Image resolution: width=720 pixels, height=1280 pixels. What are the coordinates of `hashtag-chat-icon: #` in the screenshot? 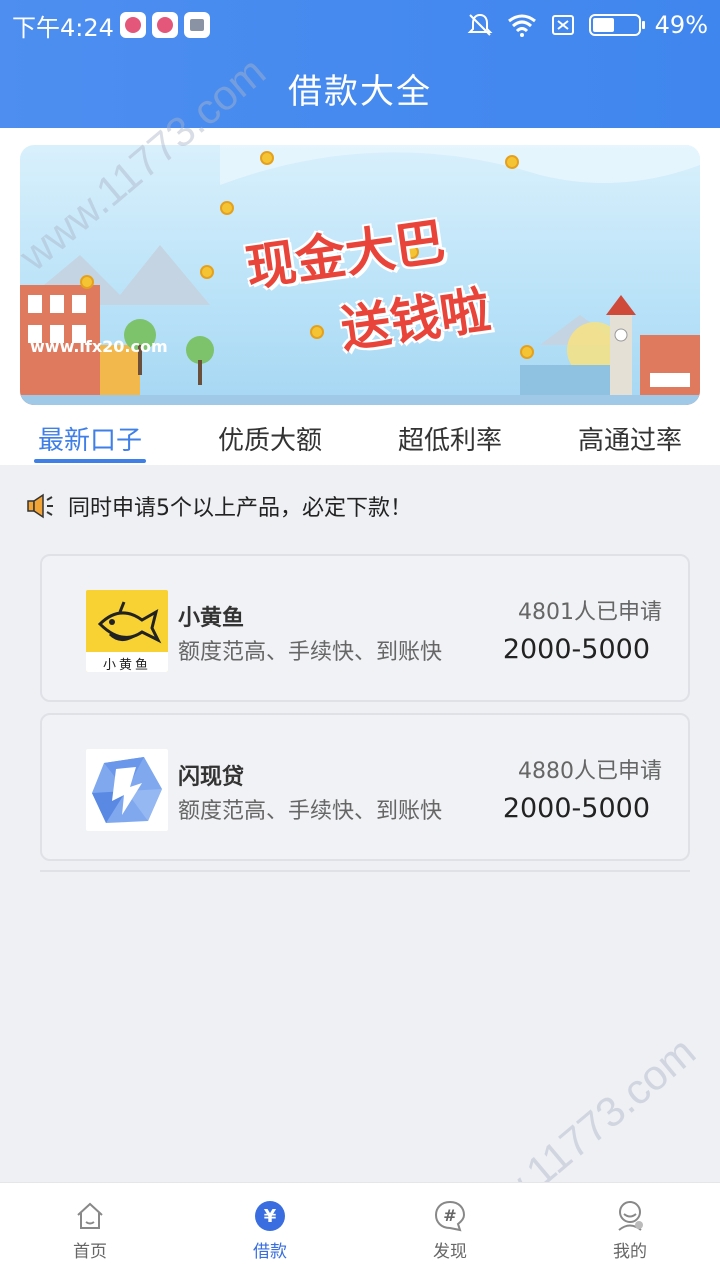 It's located at (450, 1216).